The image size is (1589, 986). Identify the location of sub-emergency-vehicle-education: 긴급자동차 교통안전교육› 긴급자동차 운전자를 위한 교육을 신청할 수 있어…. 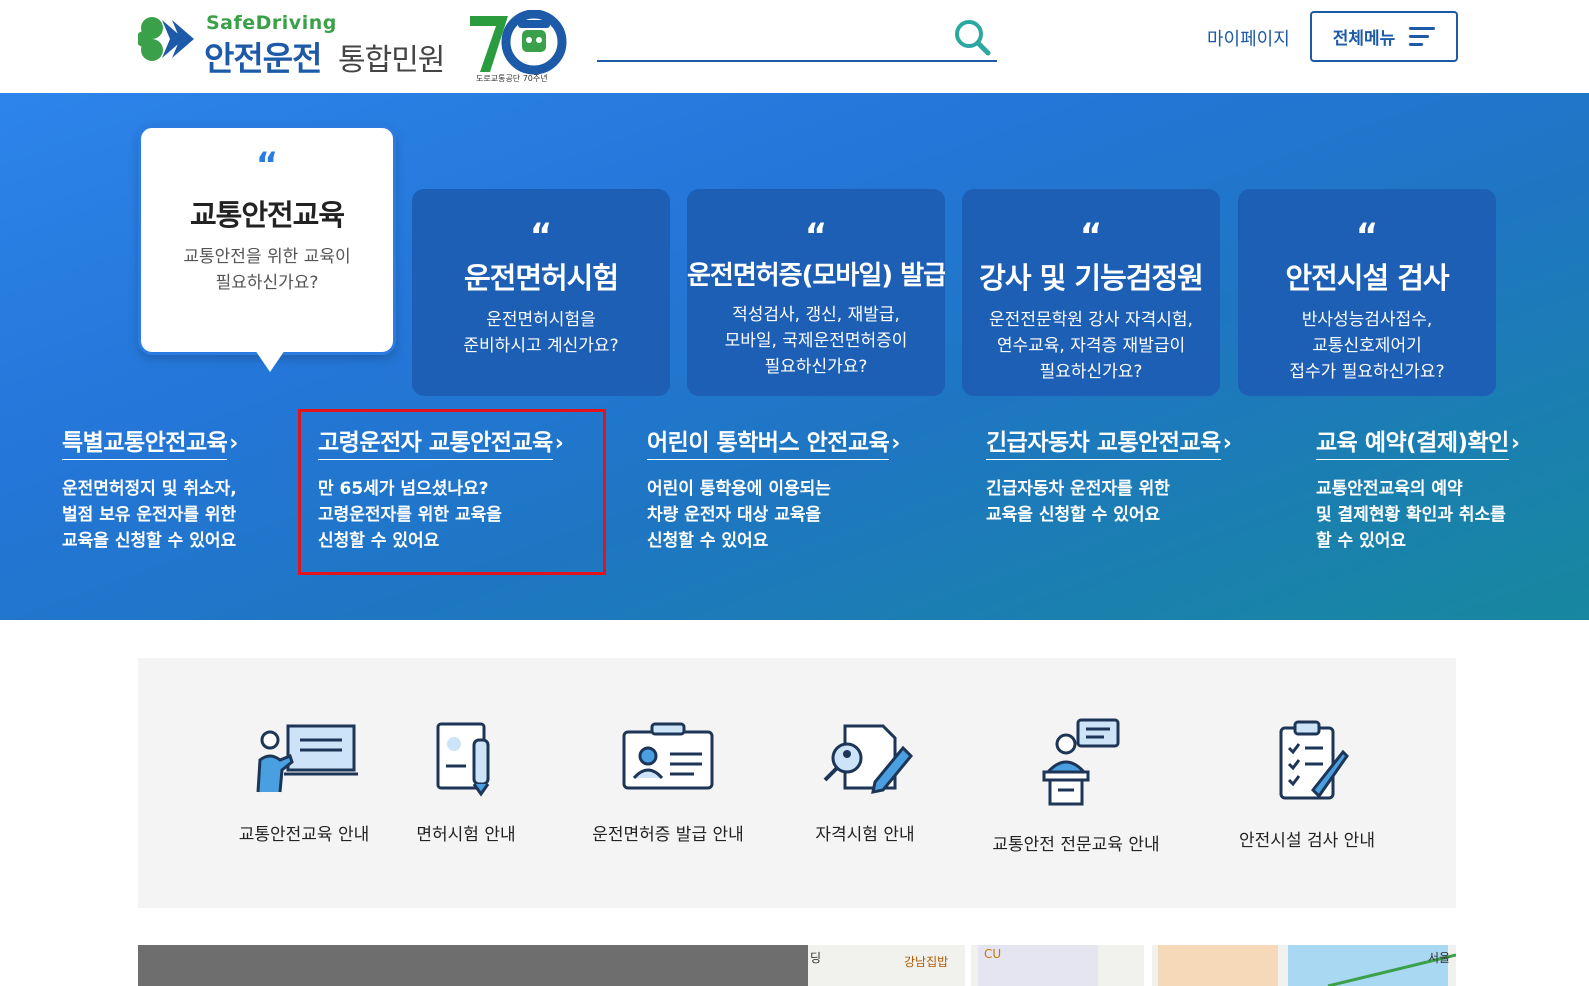
(1109, 475).